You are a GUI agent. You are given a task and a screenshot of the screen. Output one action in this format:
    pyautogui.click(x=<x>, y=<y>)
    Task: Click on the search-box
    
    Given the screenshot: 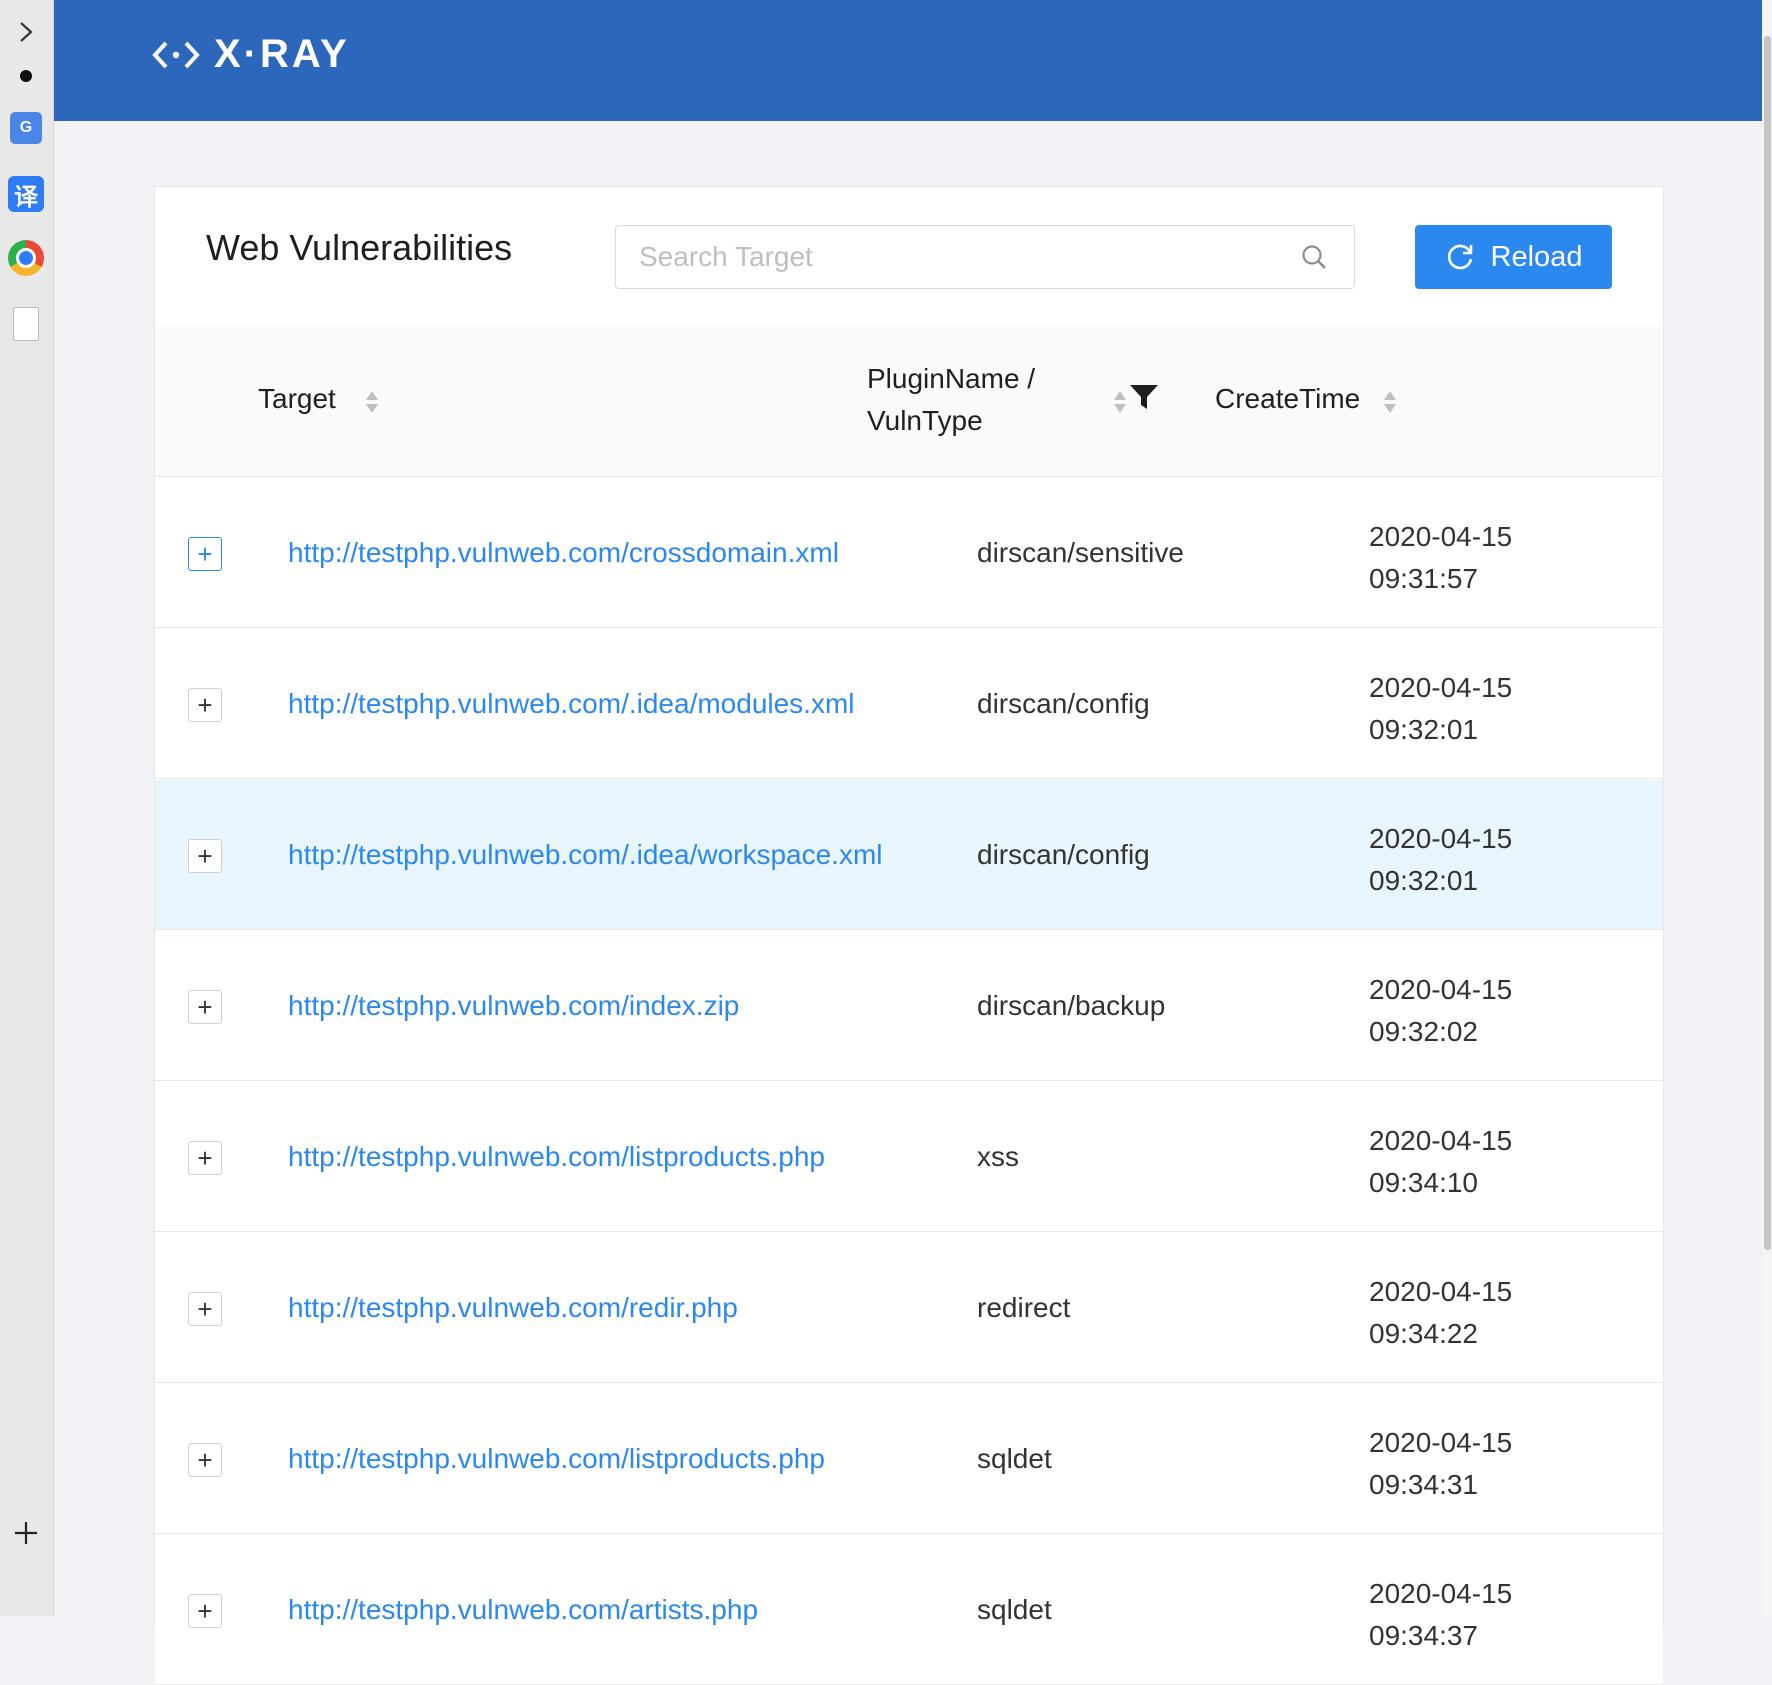 What is the action you would take?
    pyautogui.click(x=985, y=257)
    